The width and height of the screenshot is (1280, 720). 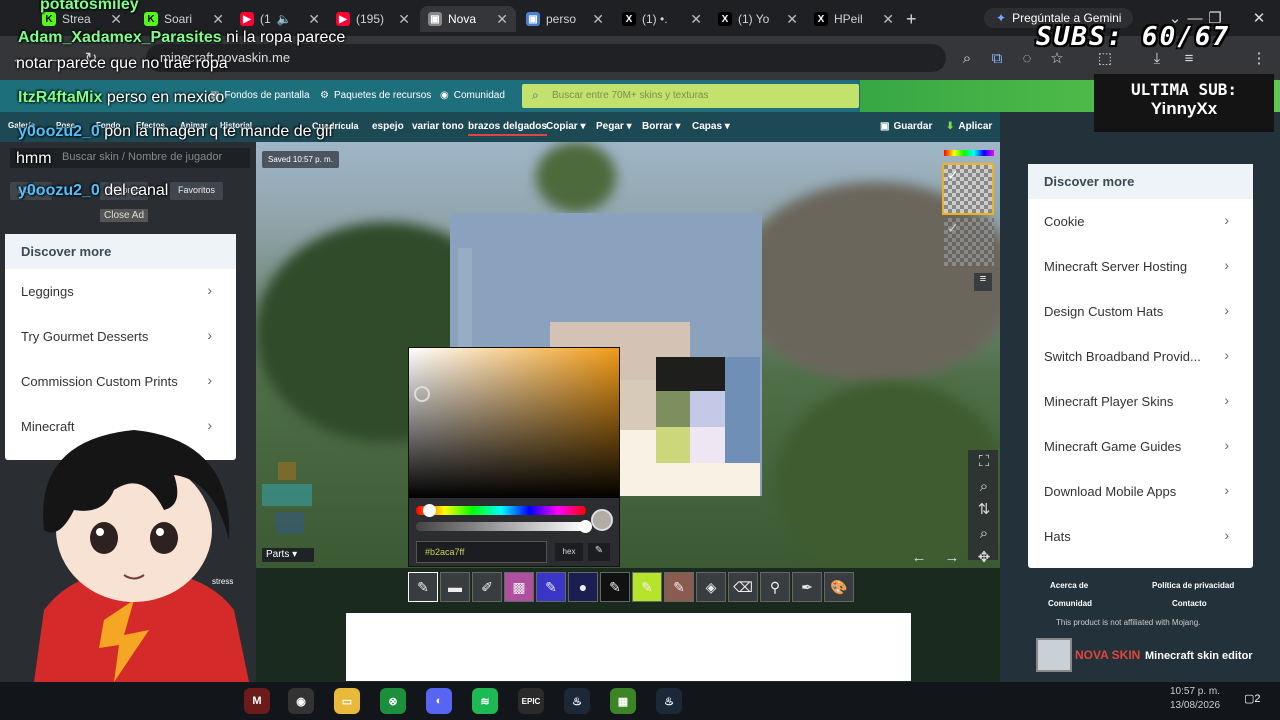 I want to click on layer-color-strip, so click(x=969, y=153).